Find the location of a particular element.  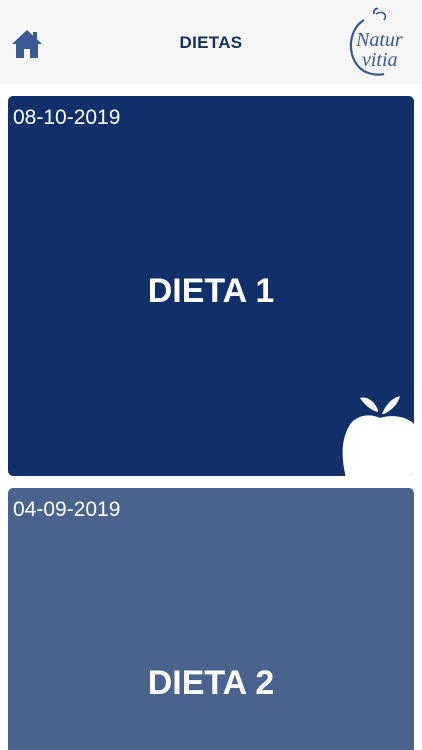

apple-icon is located at coordinates (376, 434).